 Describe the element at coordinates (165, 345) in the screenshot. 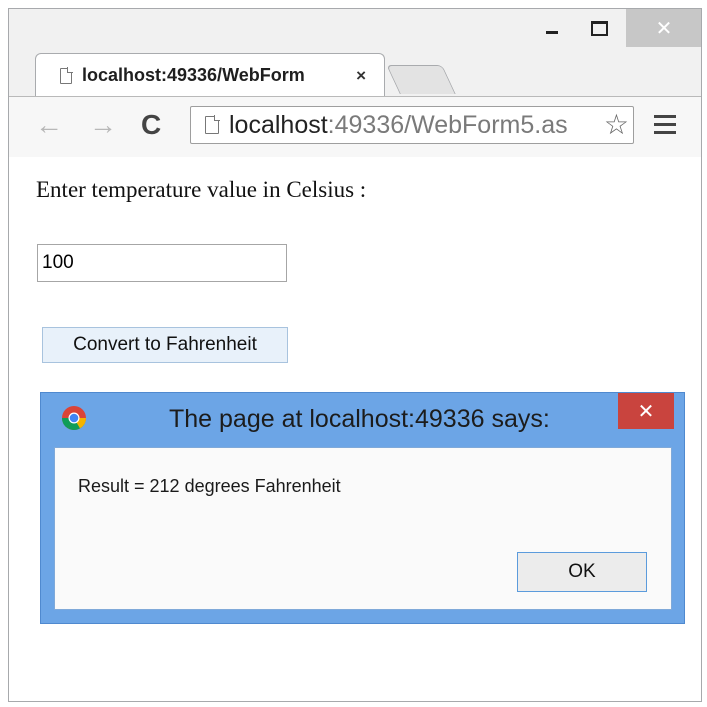

I see `convert-button: Convert to Fahrenheit` at that location.